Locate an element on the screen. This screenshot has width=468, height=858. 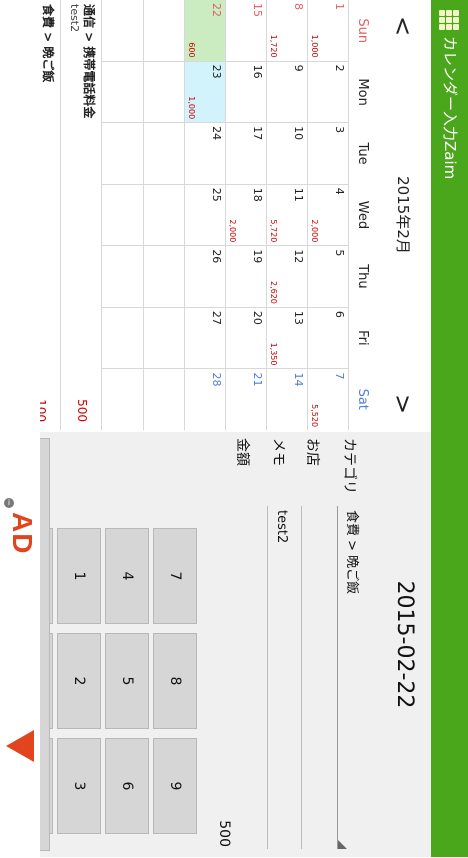
info-icon: i is located at coordinates (9, 503).